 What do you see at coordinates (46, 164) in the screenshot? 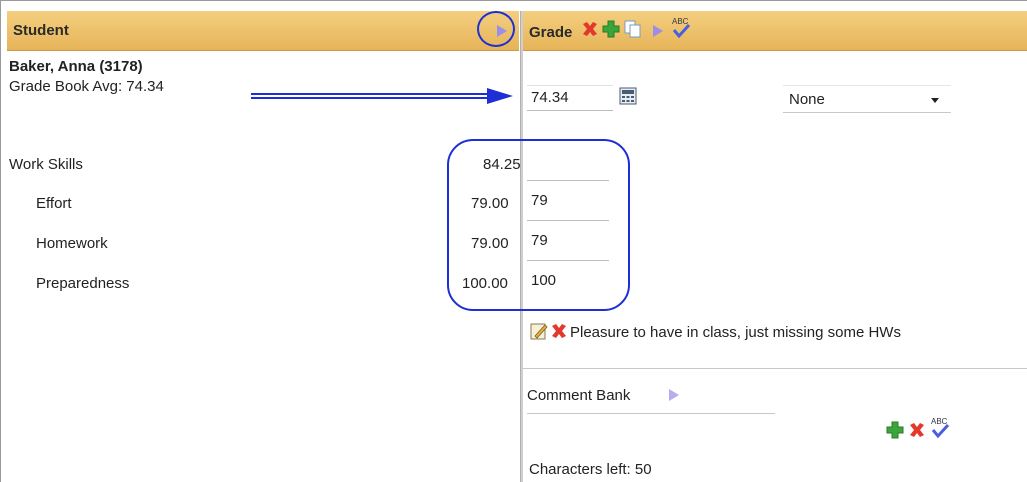
I see `row-label-work-skills: Work Skills` at bounding box center [46, 164].